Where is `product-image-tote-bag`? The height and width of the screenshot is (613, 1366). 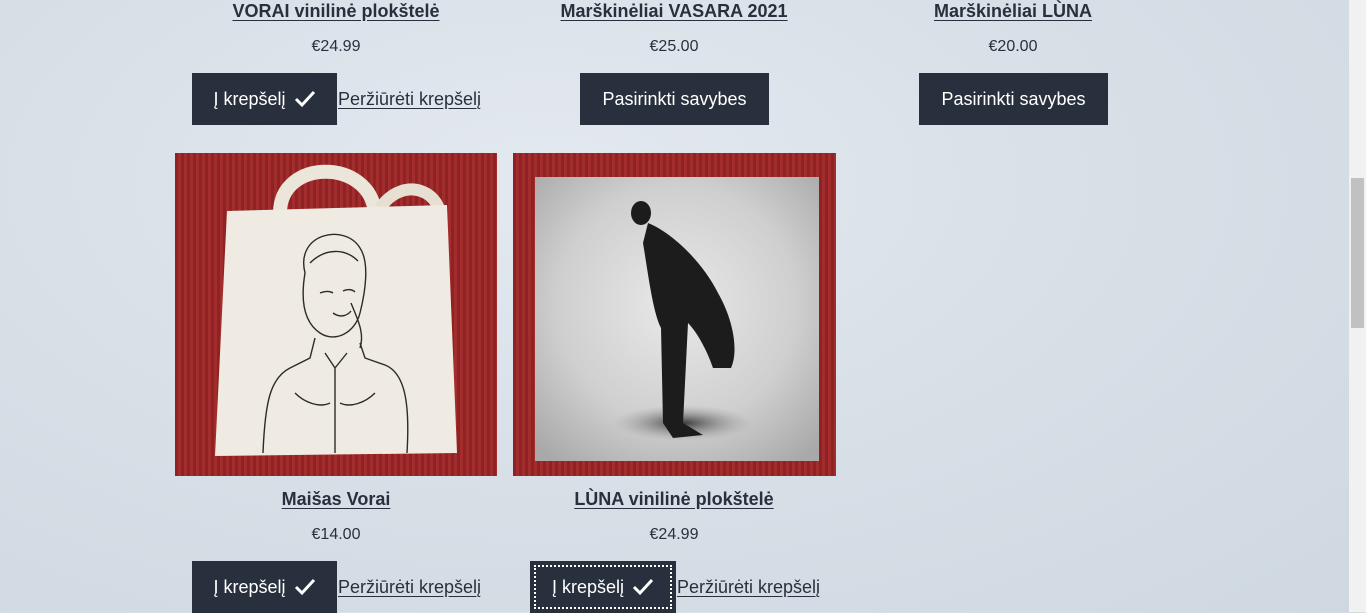 product-image-tote-bag is located at coordinates (336, 314).